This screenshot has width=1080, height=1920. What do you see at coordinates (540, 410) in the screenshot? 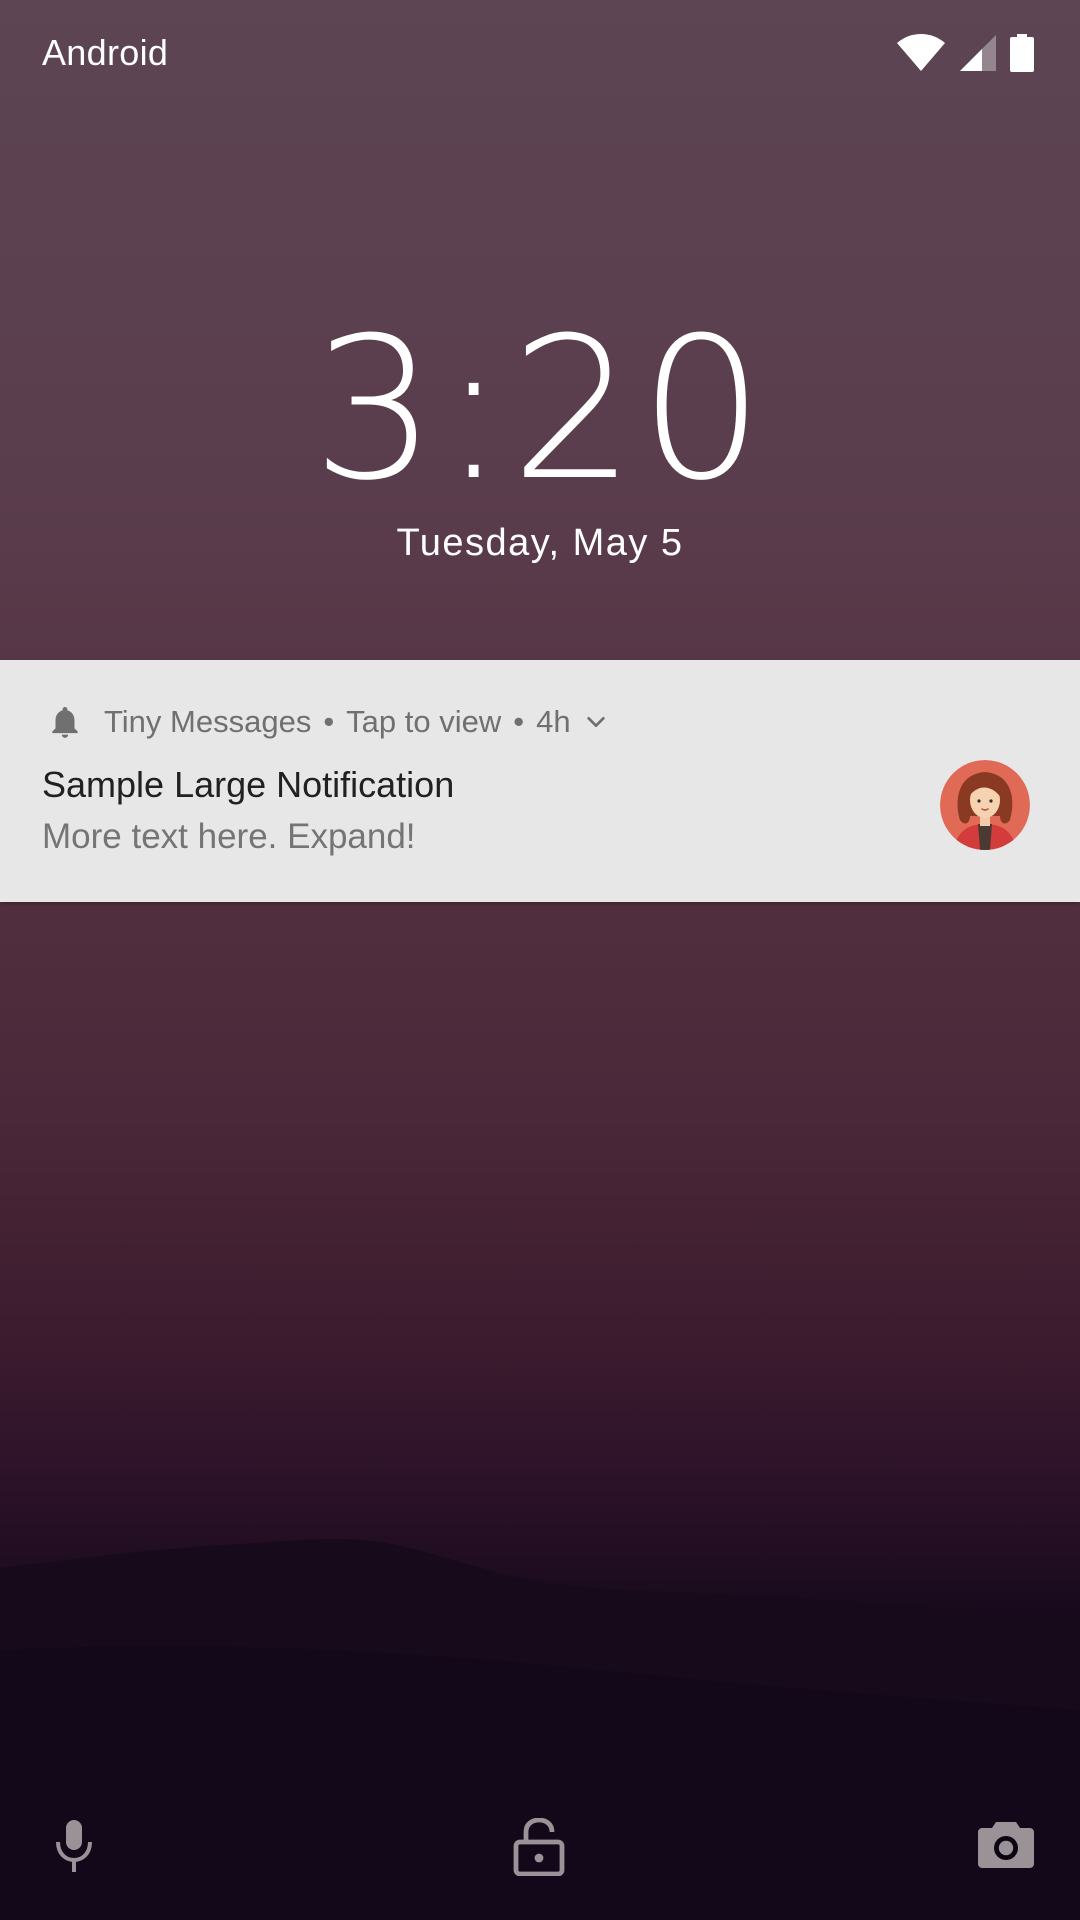
I see `lockscreen-clock: 3:20` at bounding box center [540, 410].